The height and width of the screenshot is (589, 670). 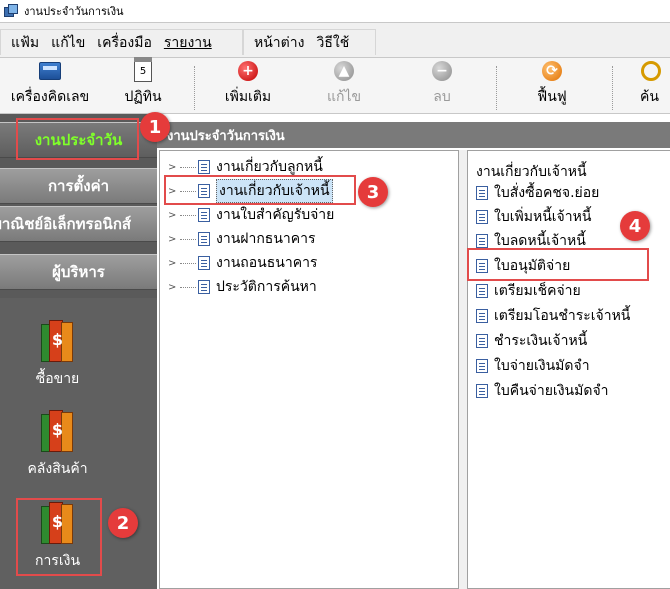 What do you see at coordinates (635, 226) in the screenshot?
I see `step-callout-4: 4` at bounding box center [635, 226].